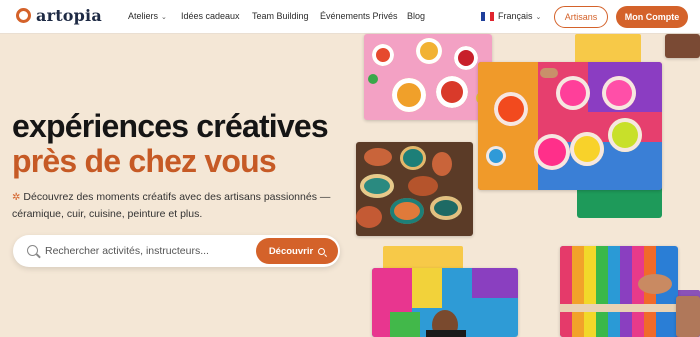 This screenshot has height=337, width=700. Describe the element at coordinates (143, 16) in the screenshot. I see `nav-link-label: Ateliers` at that location.